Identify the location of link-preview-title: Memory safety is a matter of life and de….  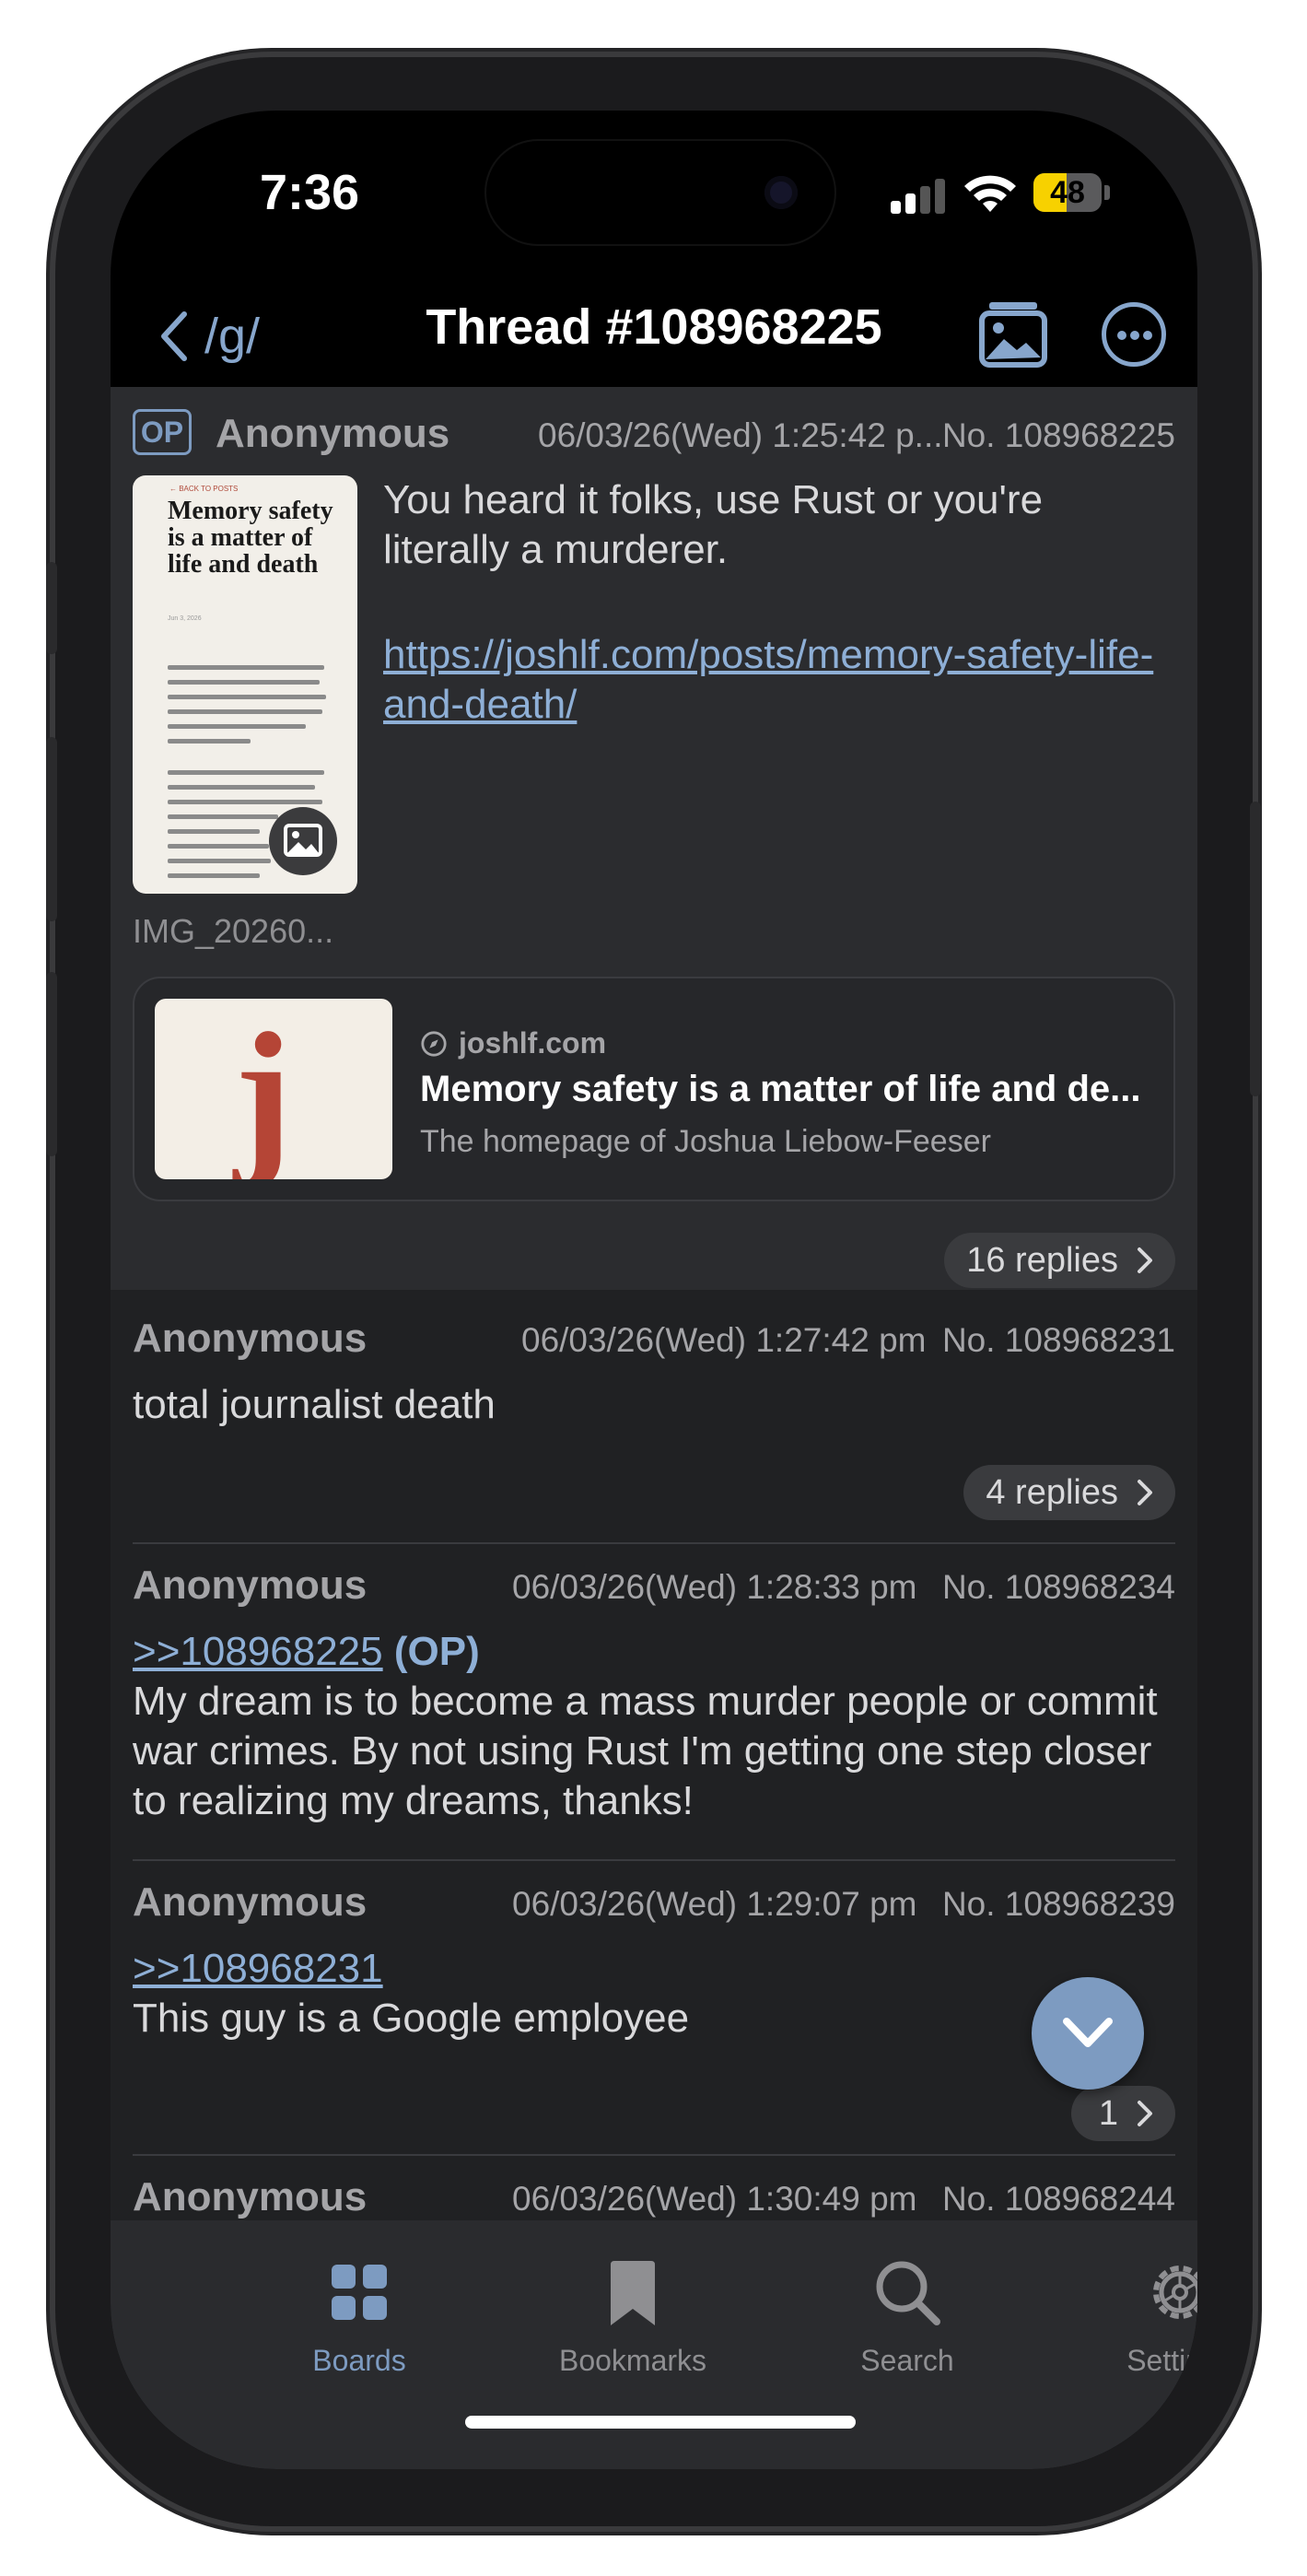
(780, 1089).